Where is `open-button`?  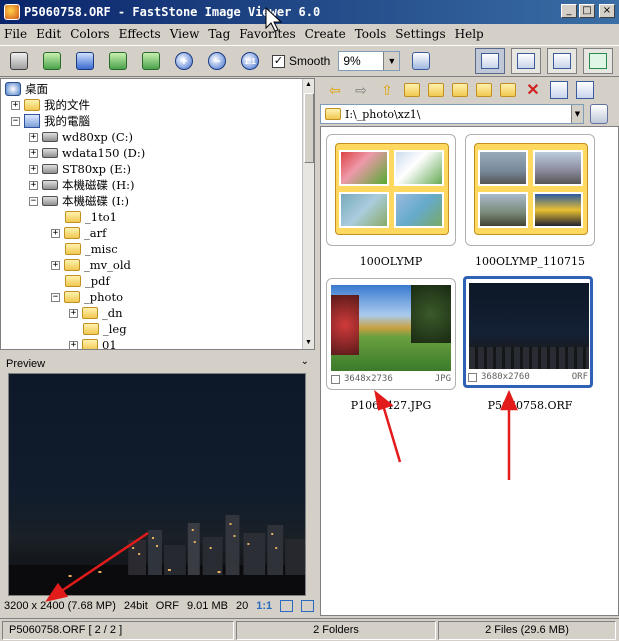 open-button is located at coordinates (52, 61).